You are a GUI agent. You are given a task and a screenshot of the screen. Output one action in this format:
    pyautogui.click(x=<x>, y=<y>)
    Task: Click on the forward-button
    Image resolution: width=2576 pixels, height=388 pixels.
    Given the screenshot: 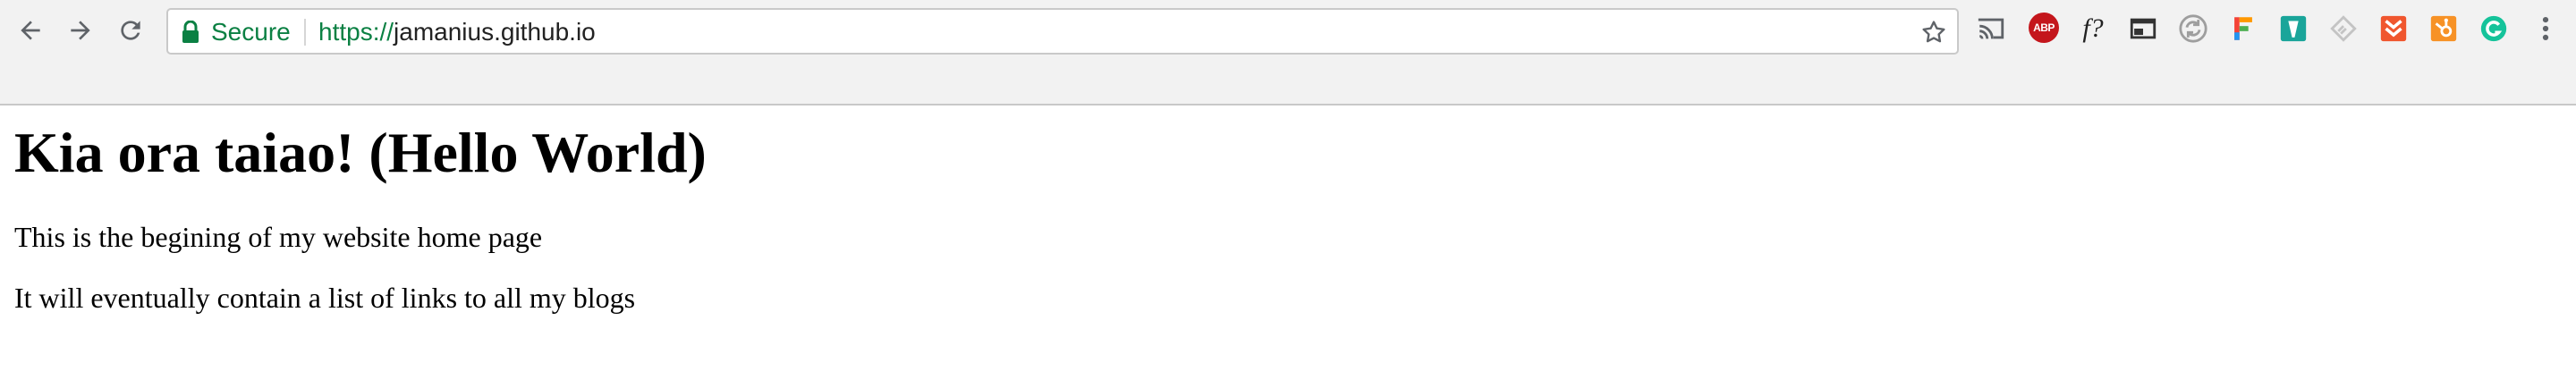 What is the action you would take?
    pyautogui.click(x=80, y=31)
    